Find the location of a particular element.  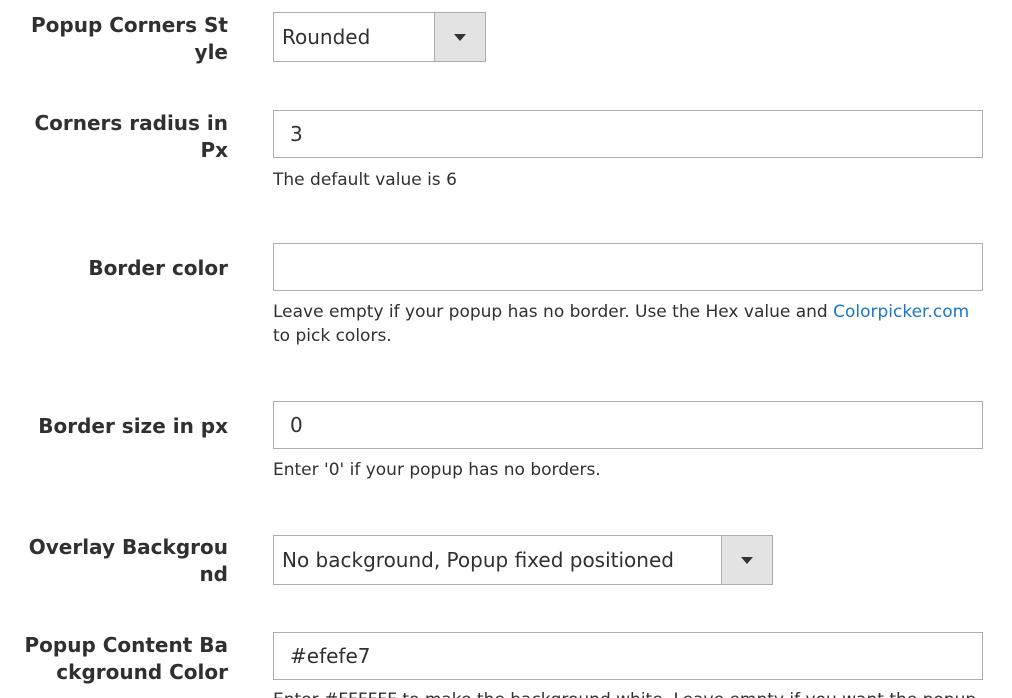

overlay-background-value: No background, Popup fixed positioned is located at coordinates (478, 560).